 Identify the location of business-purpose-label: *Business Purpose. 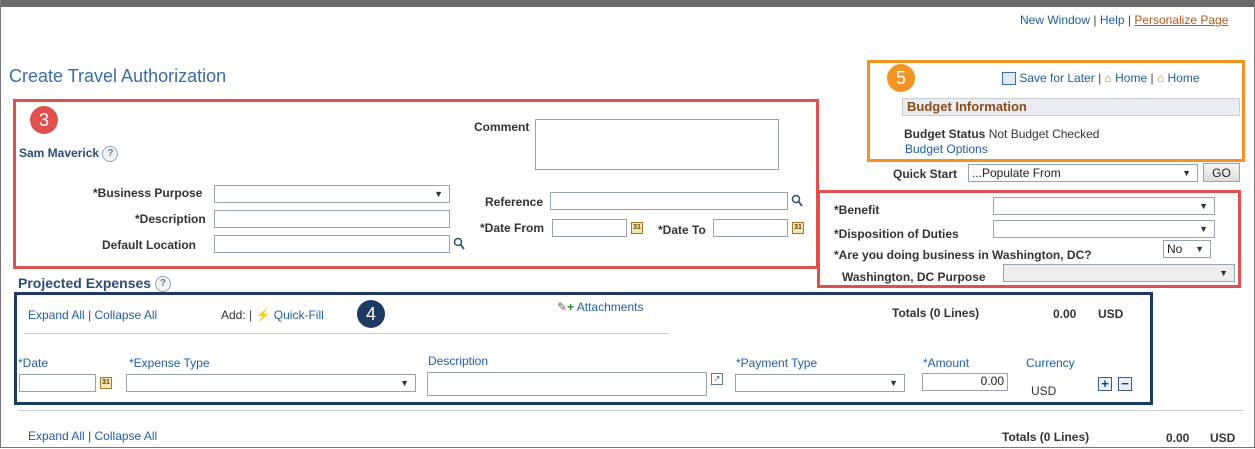
(148, 193).